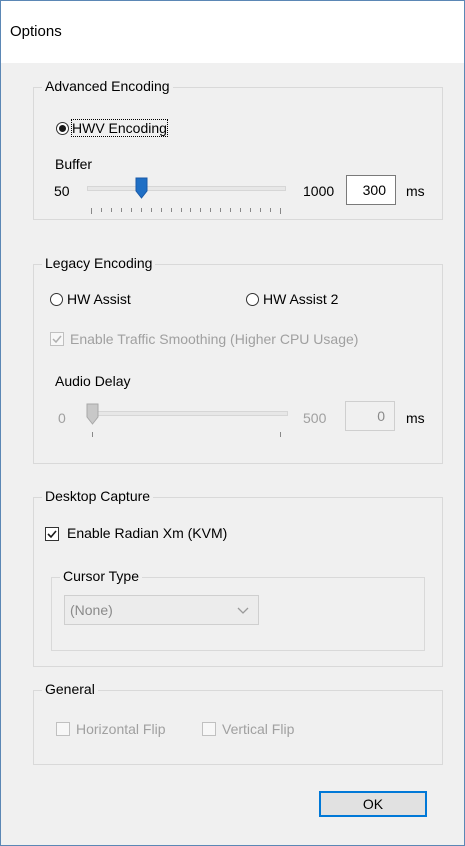 The image size is (465, 846). Describe the element at coordinates (74, 164) in the screenshot. I see `buffer-label: Buffer` at that location.